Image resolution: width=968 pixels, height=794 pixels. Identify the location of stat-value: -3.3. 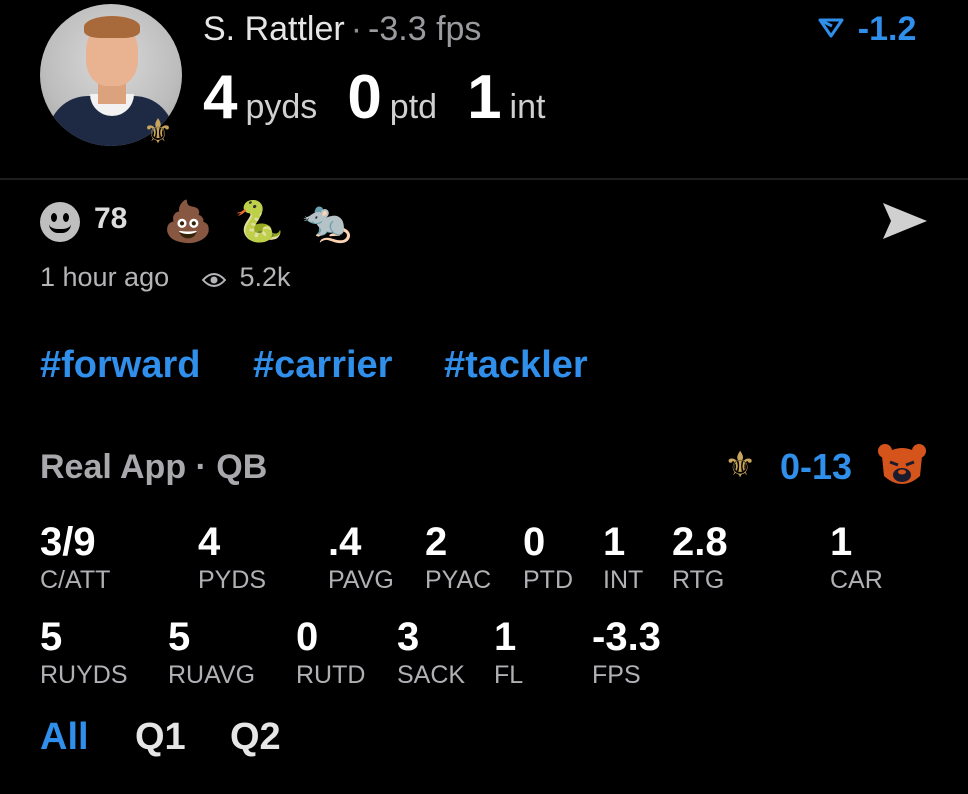
(626, 637).